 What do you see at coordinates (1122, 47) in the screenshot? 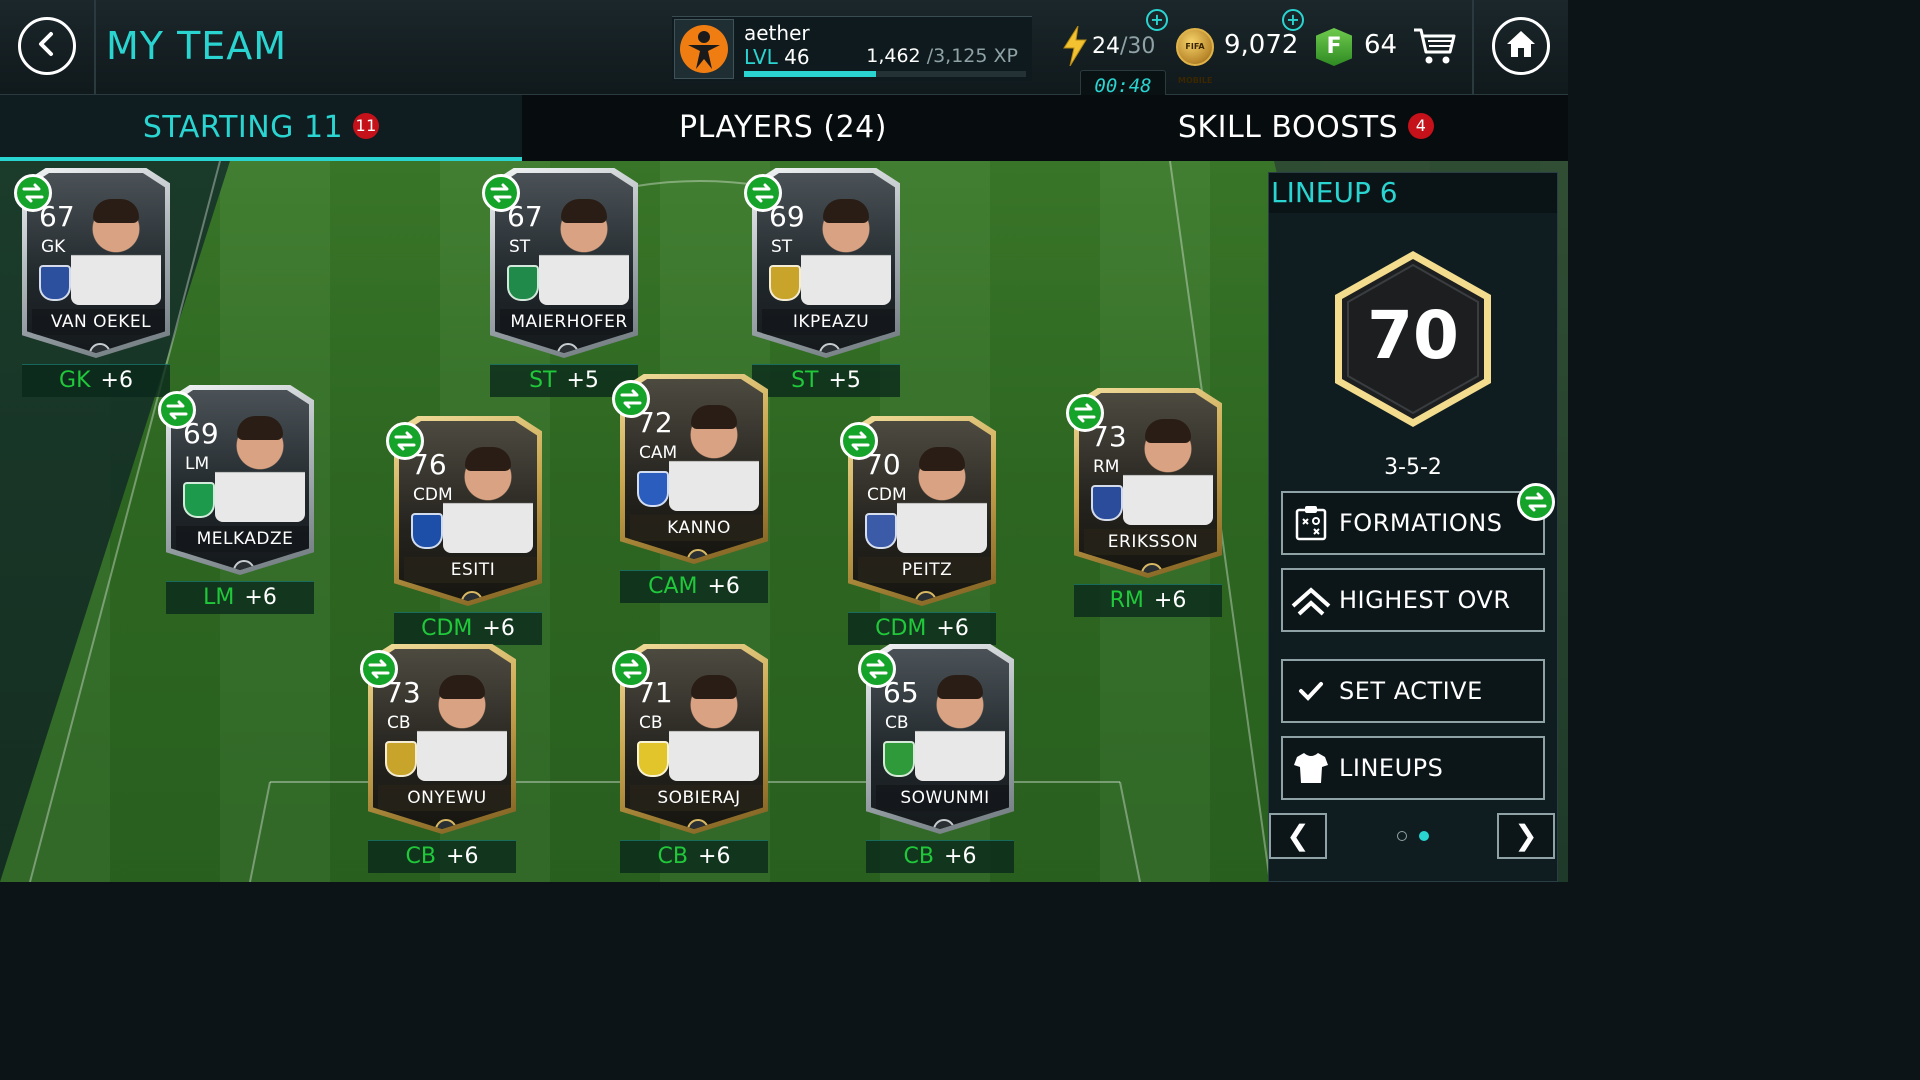
I see `energy-meter: 24/30` at bounding box center [1122, 47].